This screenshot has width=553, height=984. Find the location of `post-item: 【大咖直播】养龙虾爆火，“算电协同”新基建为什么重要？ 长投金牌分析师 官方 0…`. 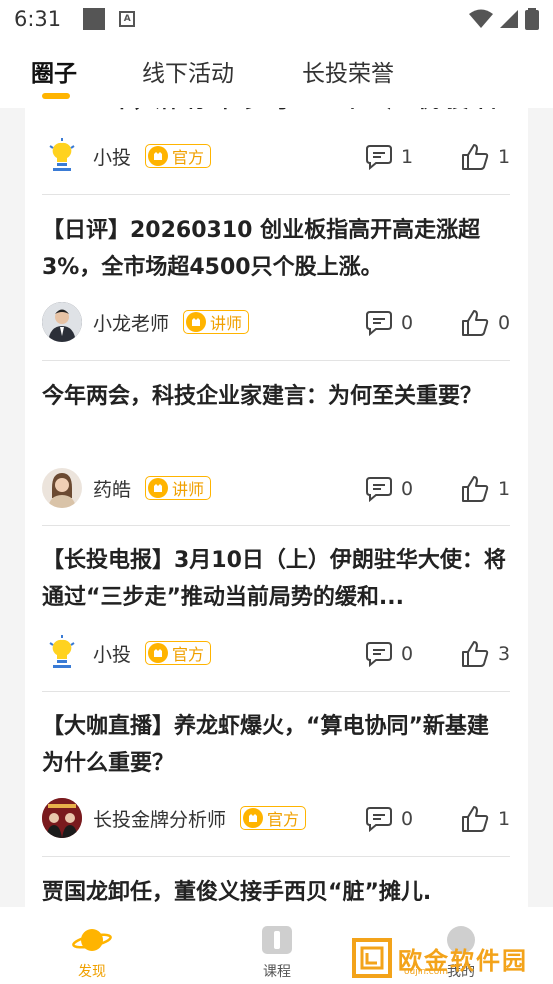

post-item: 【大咖直播】养龙虾爆火，“算电协同”新基建为什么重要？ 长投金牌分析师 官方 0… is located at coordinates (276, 773).